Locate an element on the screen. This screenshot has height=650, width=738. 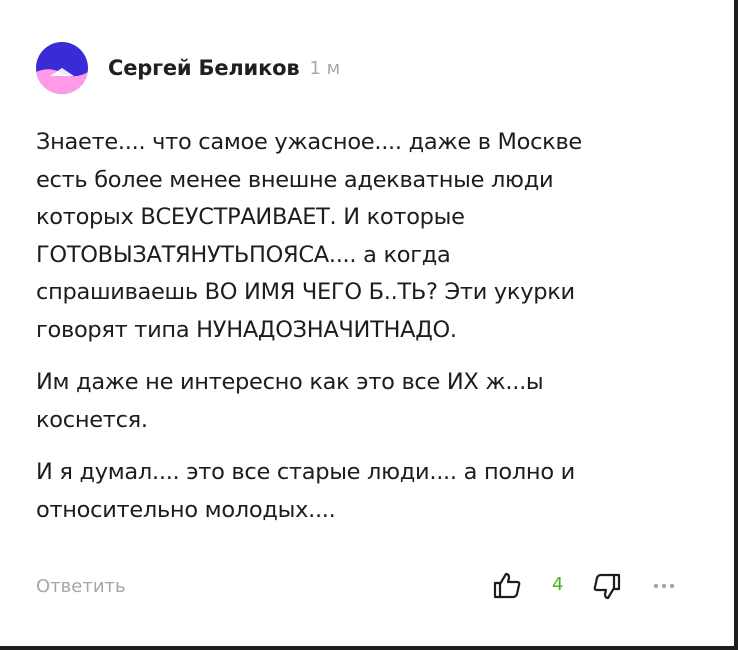
reply-button: Ответить is located at coordinates (81, 586).